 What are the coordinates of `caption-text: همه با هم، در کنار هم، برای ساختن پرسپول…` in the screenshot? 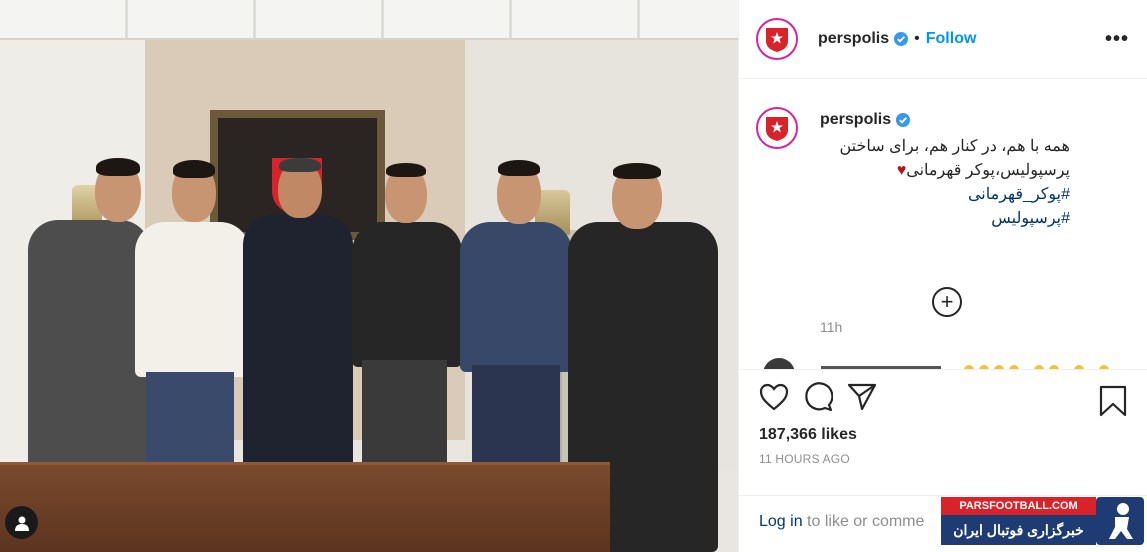 It's located at (945, 183).